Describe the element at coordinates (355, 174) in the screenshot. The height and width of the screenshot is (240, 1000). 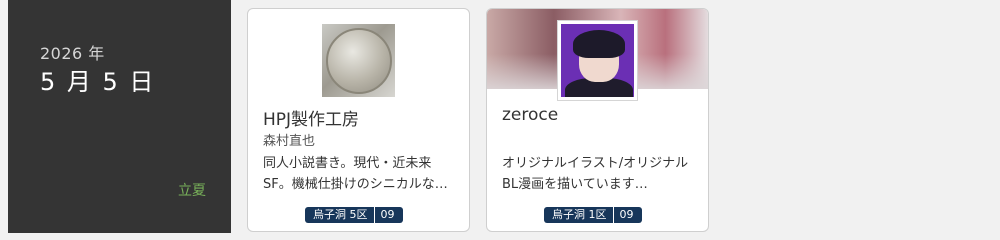
I see `circle-description: 同人小説書き。現代・近未来SF。機械仕掛けのシニカルな物語を書いています。` at that location.